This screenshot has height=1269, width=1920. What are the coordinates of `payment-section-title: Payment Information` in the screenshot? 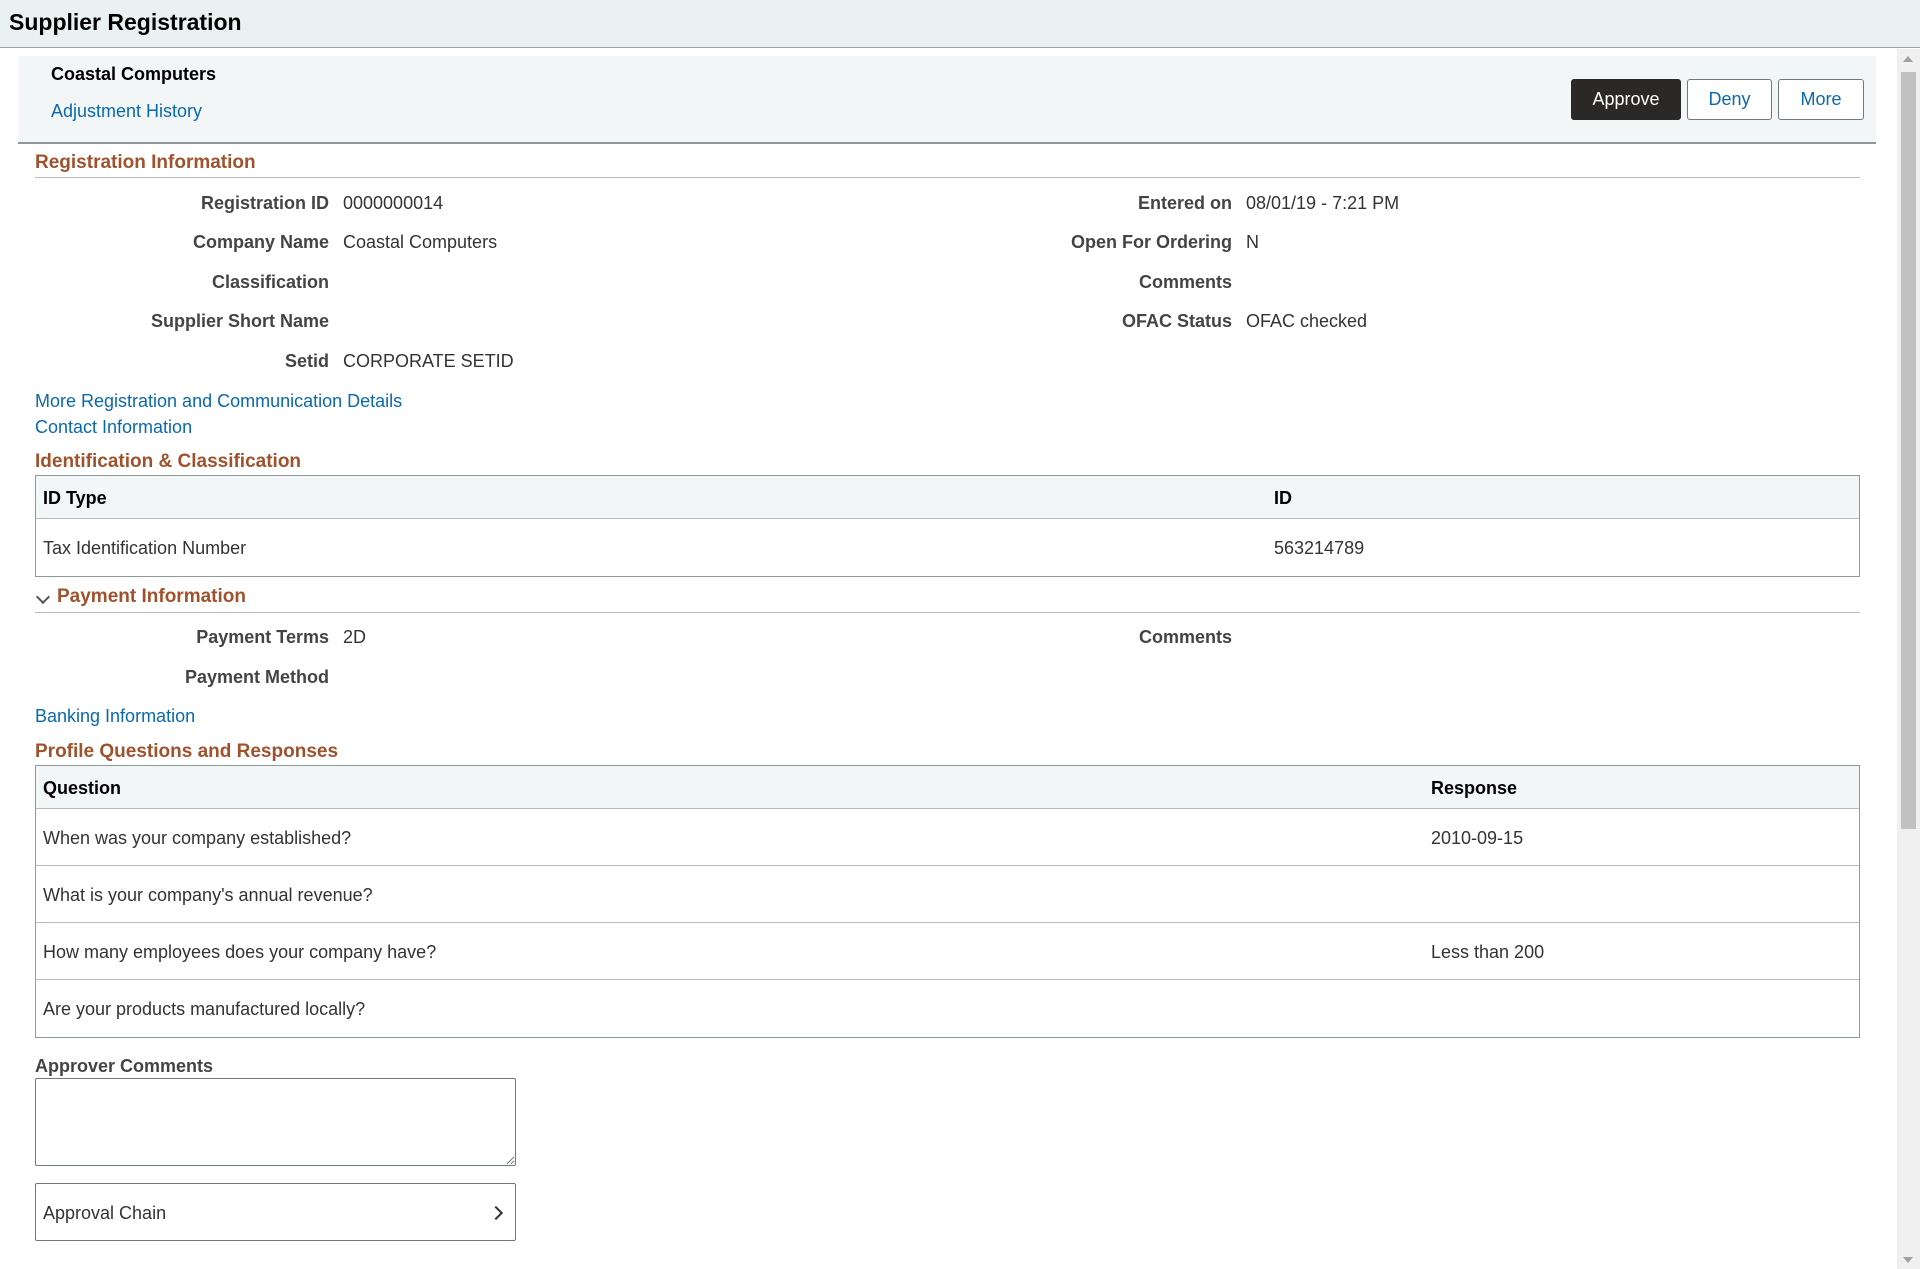 It's located at (151, 597).